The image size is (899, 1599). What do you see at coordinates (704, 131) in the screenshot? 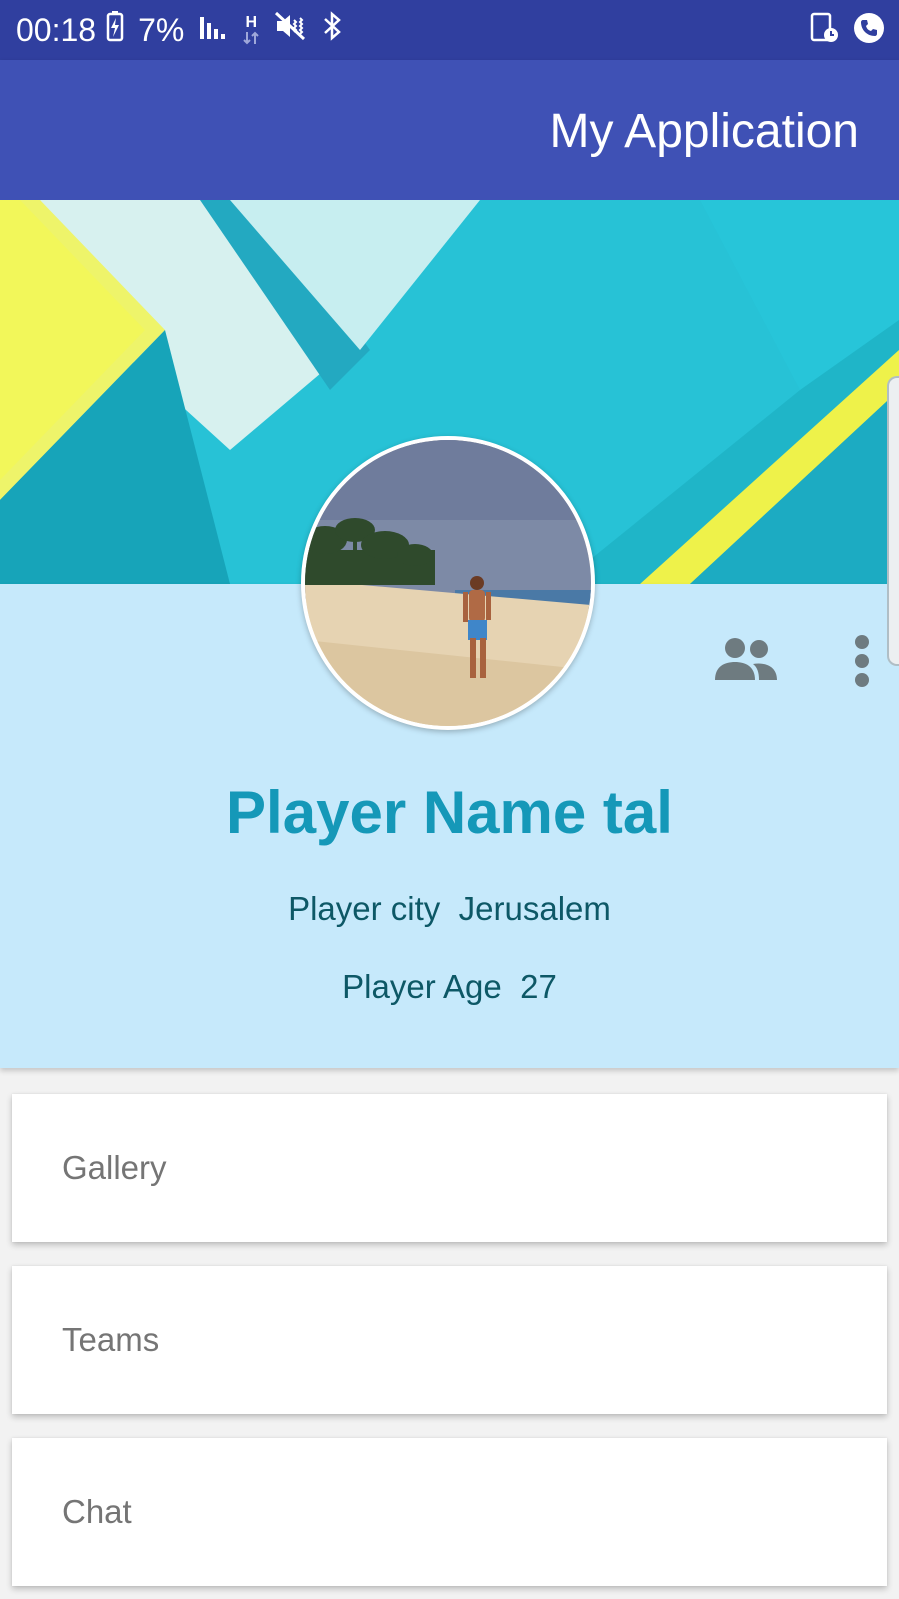
I see `app-title: My Application` at bounding box center [704, 131].